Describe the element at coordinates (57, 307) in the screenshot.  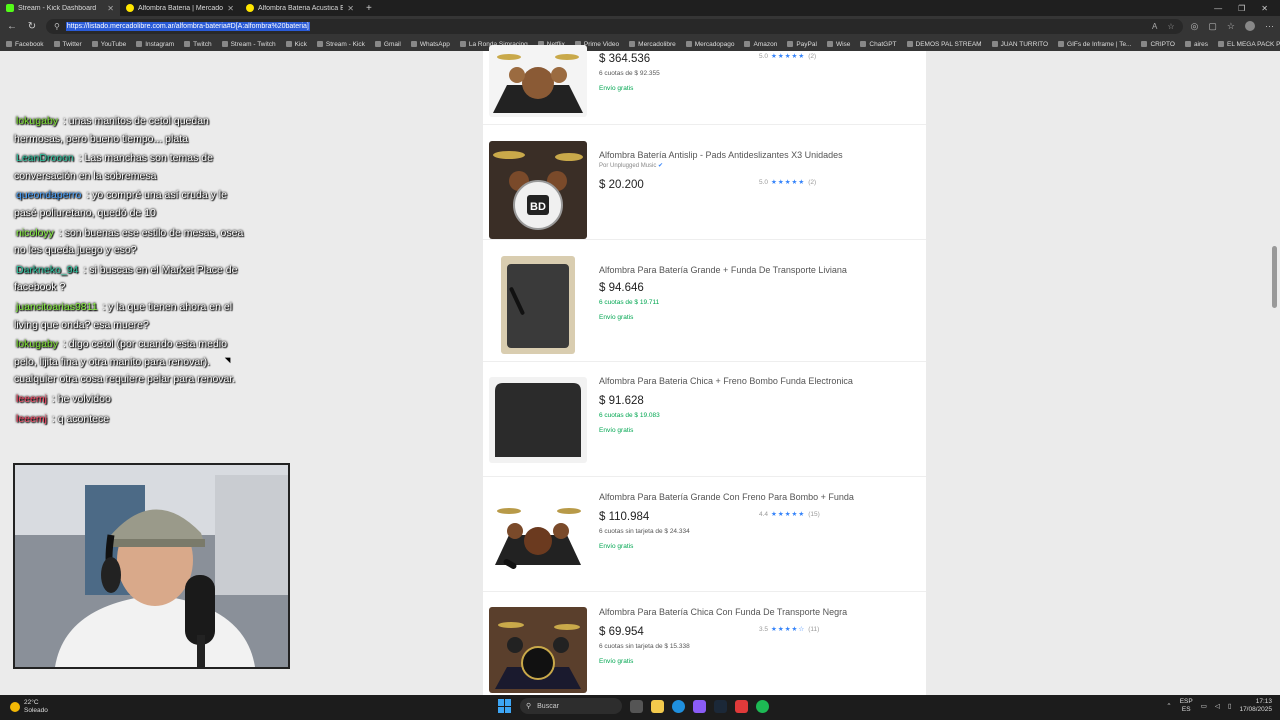
I see `chat-username: juancitoarias9811` at that location.